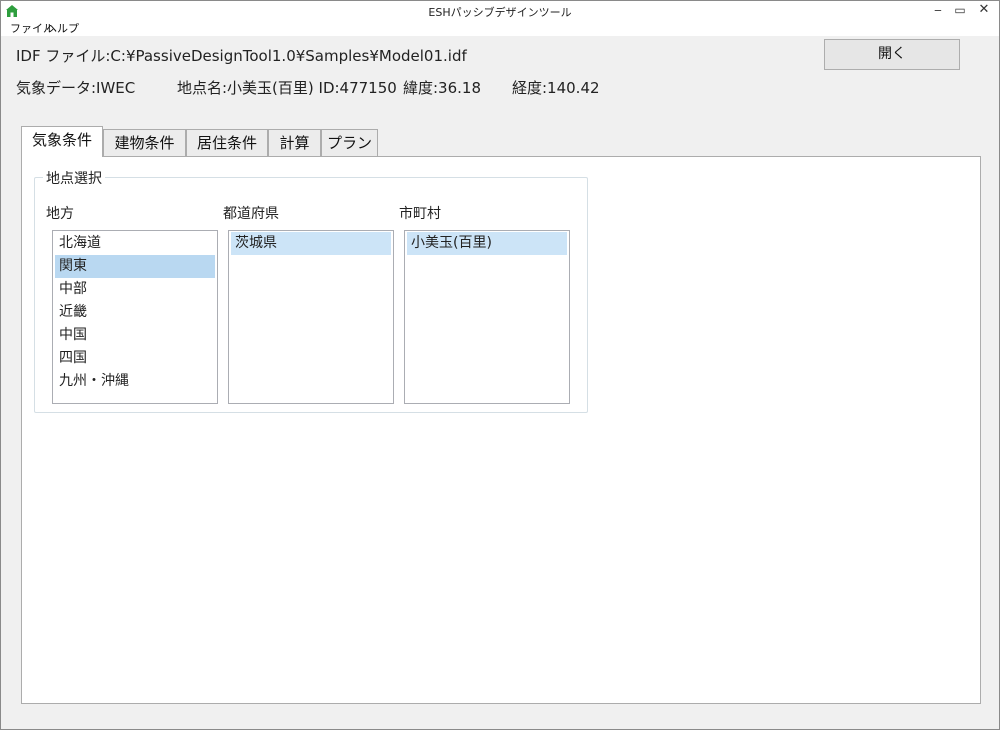 This screenshot has width=1000, height=730. Describe the element at coordinates (500, 29) in the screenshot. I see `menu-bar: ファイル ヘルプ` at that location.